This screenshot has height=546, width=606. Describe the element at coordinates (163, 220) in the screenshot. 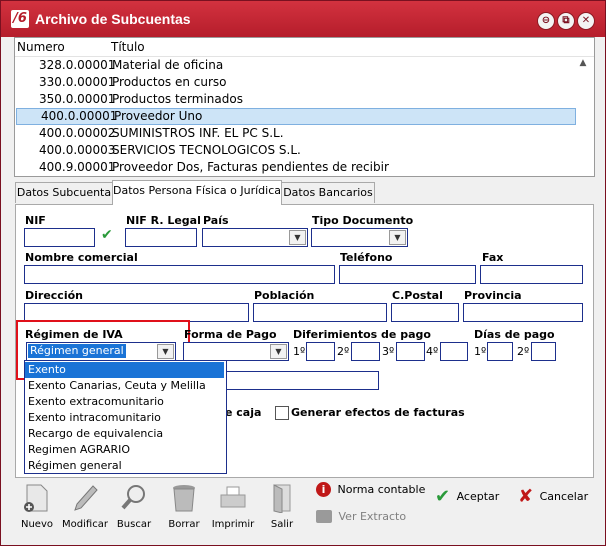

I see `nif-legal-label: NIF R. Legal` at that location.